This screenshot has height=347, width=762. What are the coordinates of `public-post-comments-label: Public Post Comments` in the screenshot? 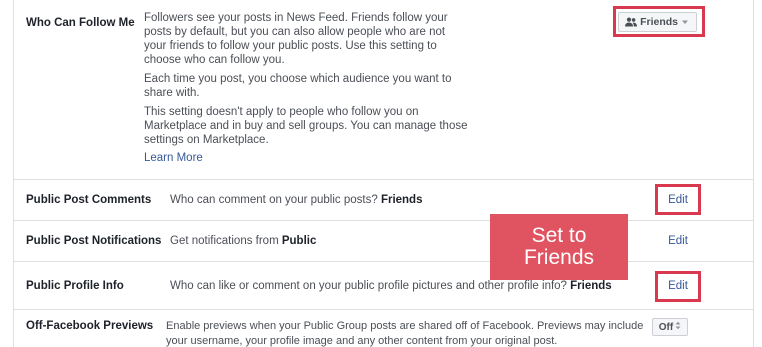 It's located at (89, 200).